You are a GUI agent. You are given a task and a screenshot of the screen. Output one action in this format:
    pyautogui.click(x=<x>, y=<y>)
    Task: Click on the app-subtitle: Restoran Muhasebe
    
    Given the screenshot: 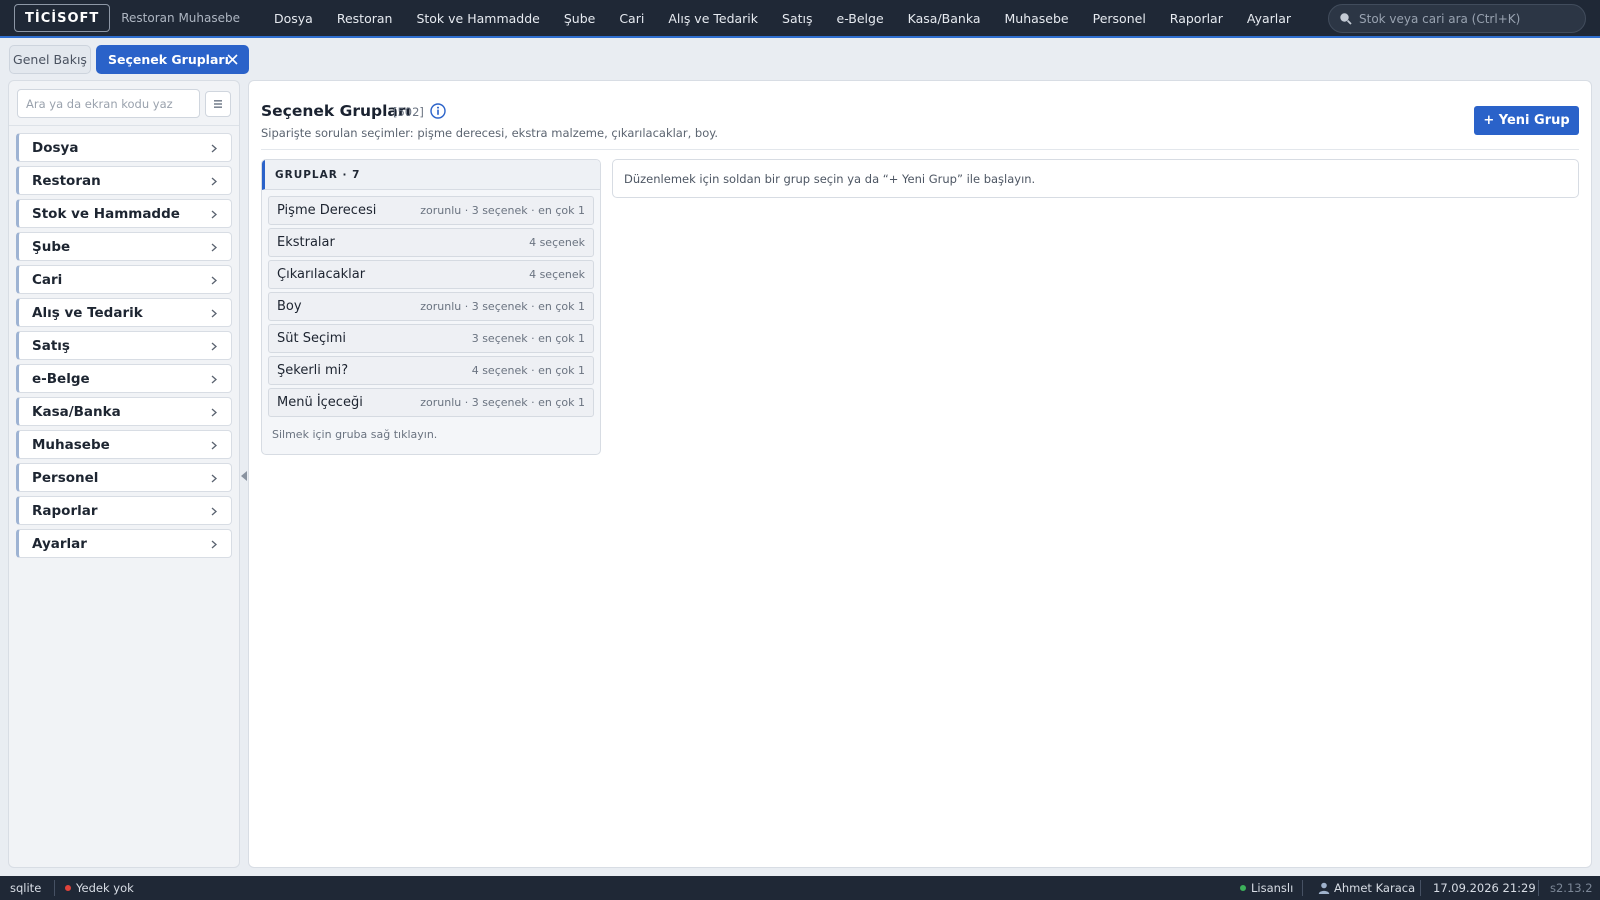 What is the action you would take?
    pyautogui.click(x=180, y=18)
    